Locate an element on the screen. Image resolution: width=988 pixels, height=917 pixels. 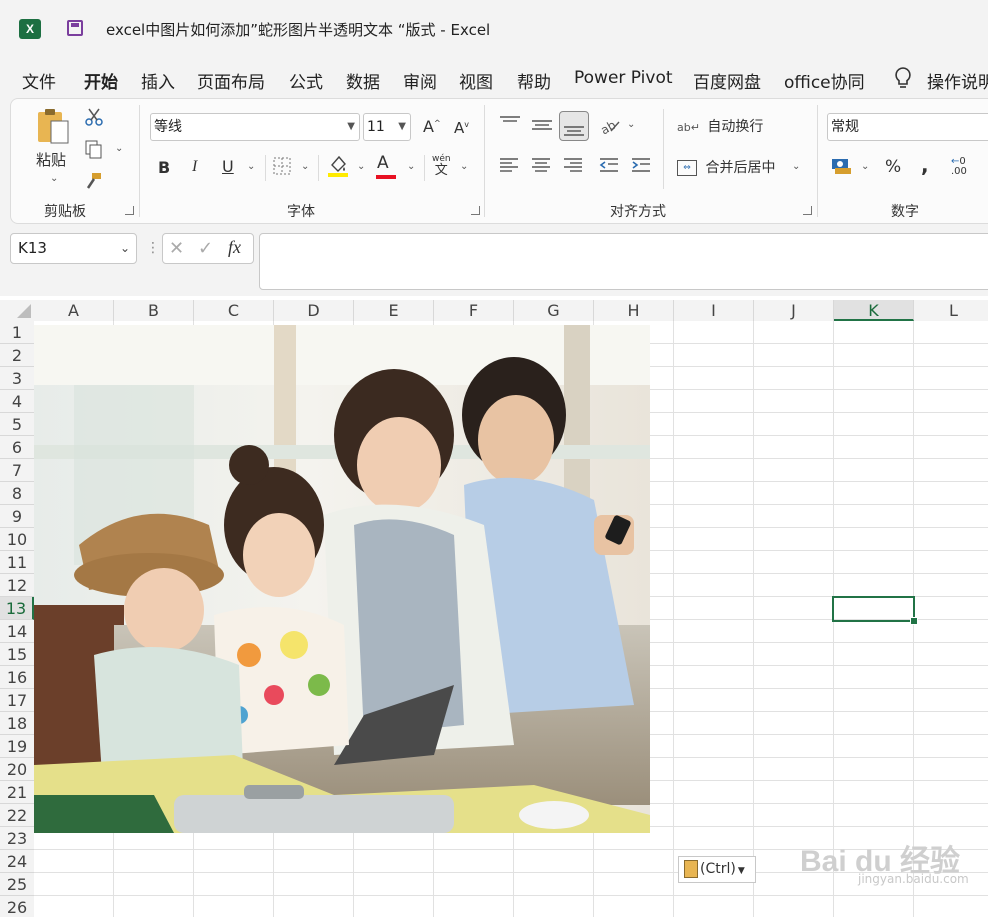
shrink-font-button: Av is located at coordinates (461, 128).